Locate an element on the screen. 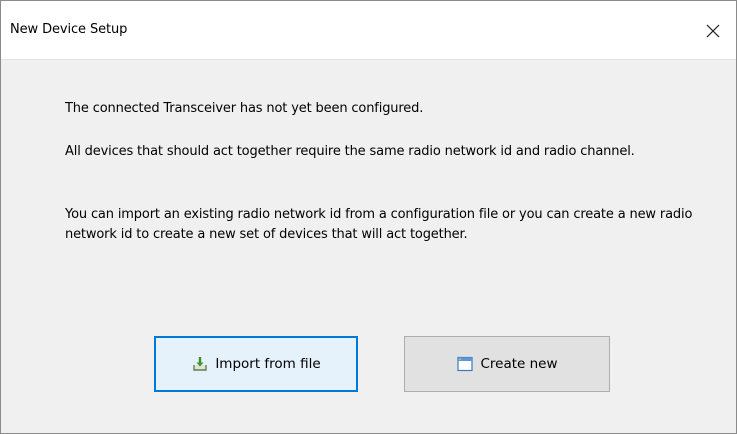  close-button is located at coordinates (713, 31).